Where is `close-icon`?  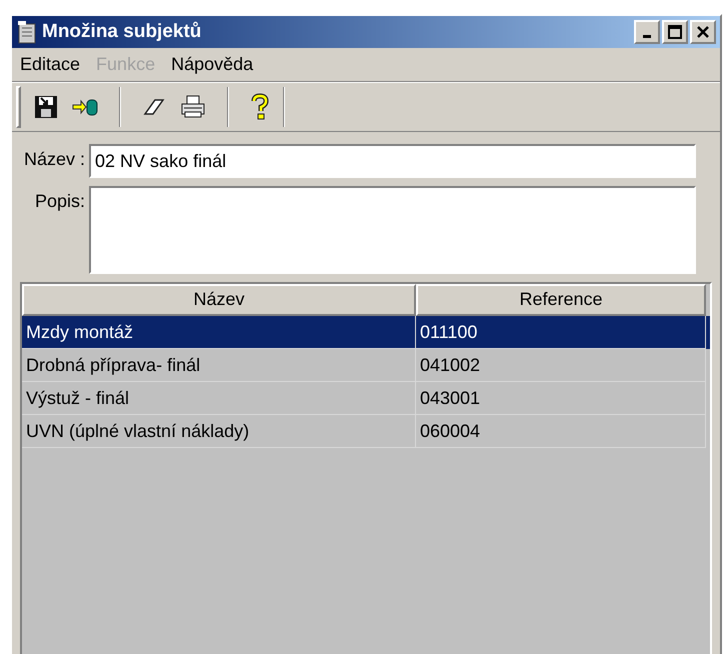 close-icon is located at coordinates (703, 32).